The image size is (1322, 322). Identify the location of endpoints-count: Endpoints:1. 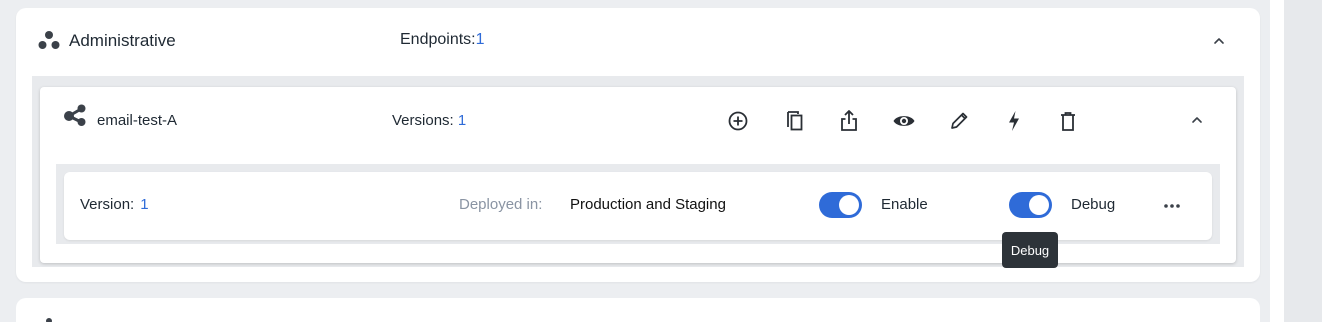
(442, 40).